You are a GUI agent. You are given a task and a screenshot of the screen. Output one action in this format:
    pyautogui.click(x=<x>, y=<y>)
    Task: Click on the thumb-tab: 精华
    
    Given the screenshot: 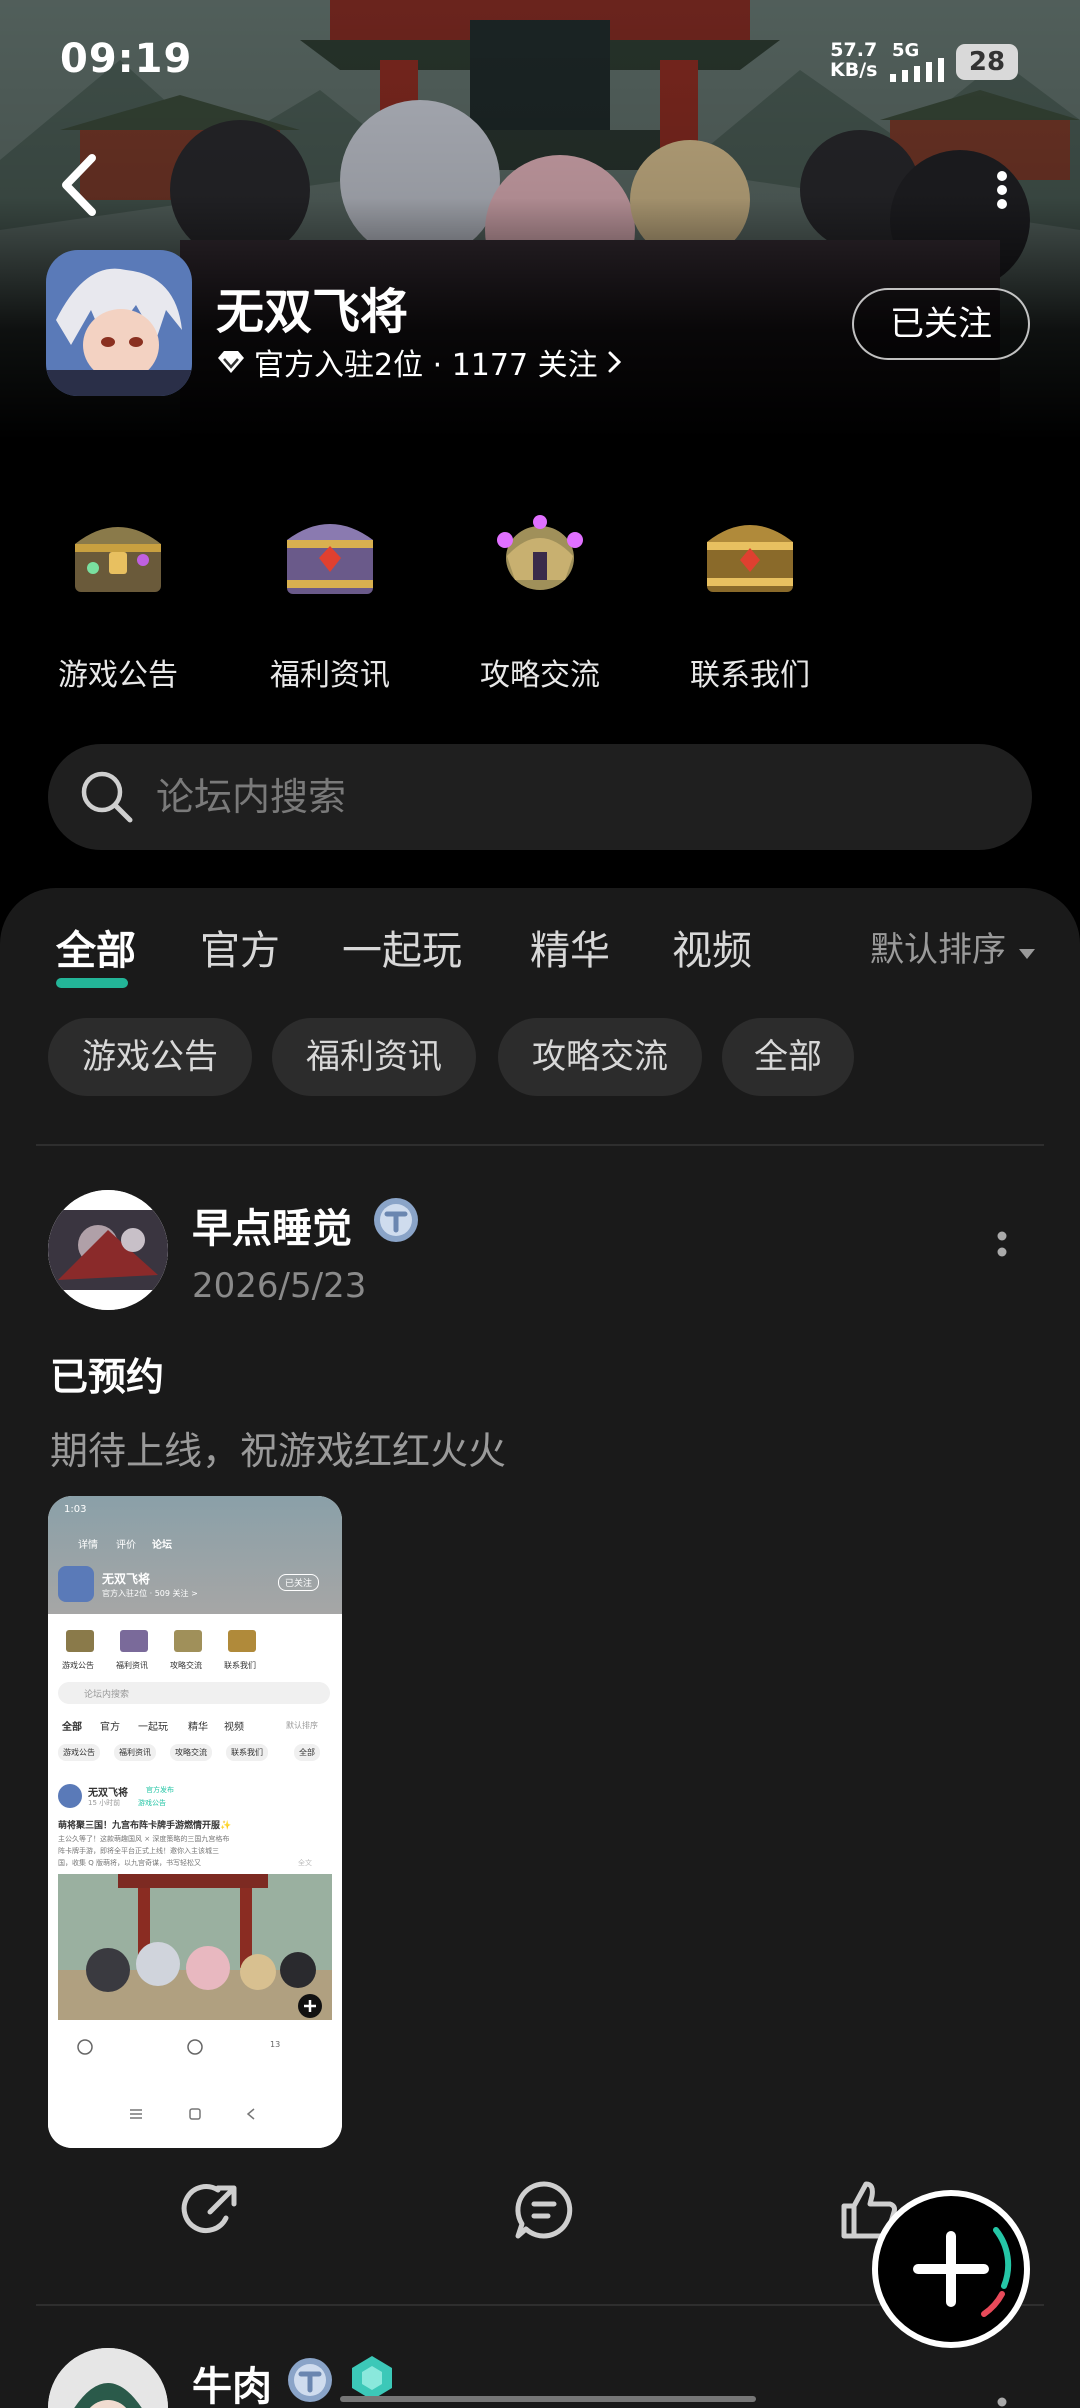 What is the action you would take?
    pyautogui.click(x=198, y=1727)
    